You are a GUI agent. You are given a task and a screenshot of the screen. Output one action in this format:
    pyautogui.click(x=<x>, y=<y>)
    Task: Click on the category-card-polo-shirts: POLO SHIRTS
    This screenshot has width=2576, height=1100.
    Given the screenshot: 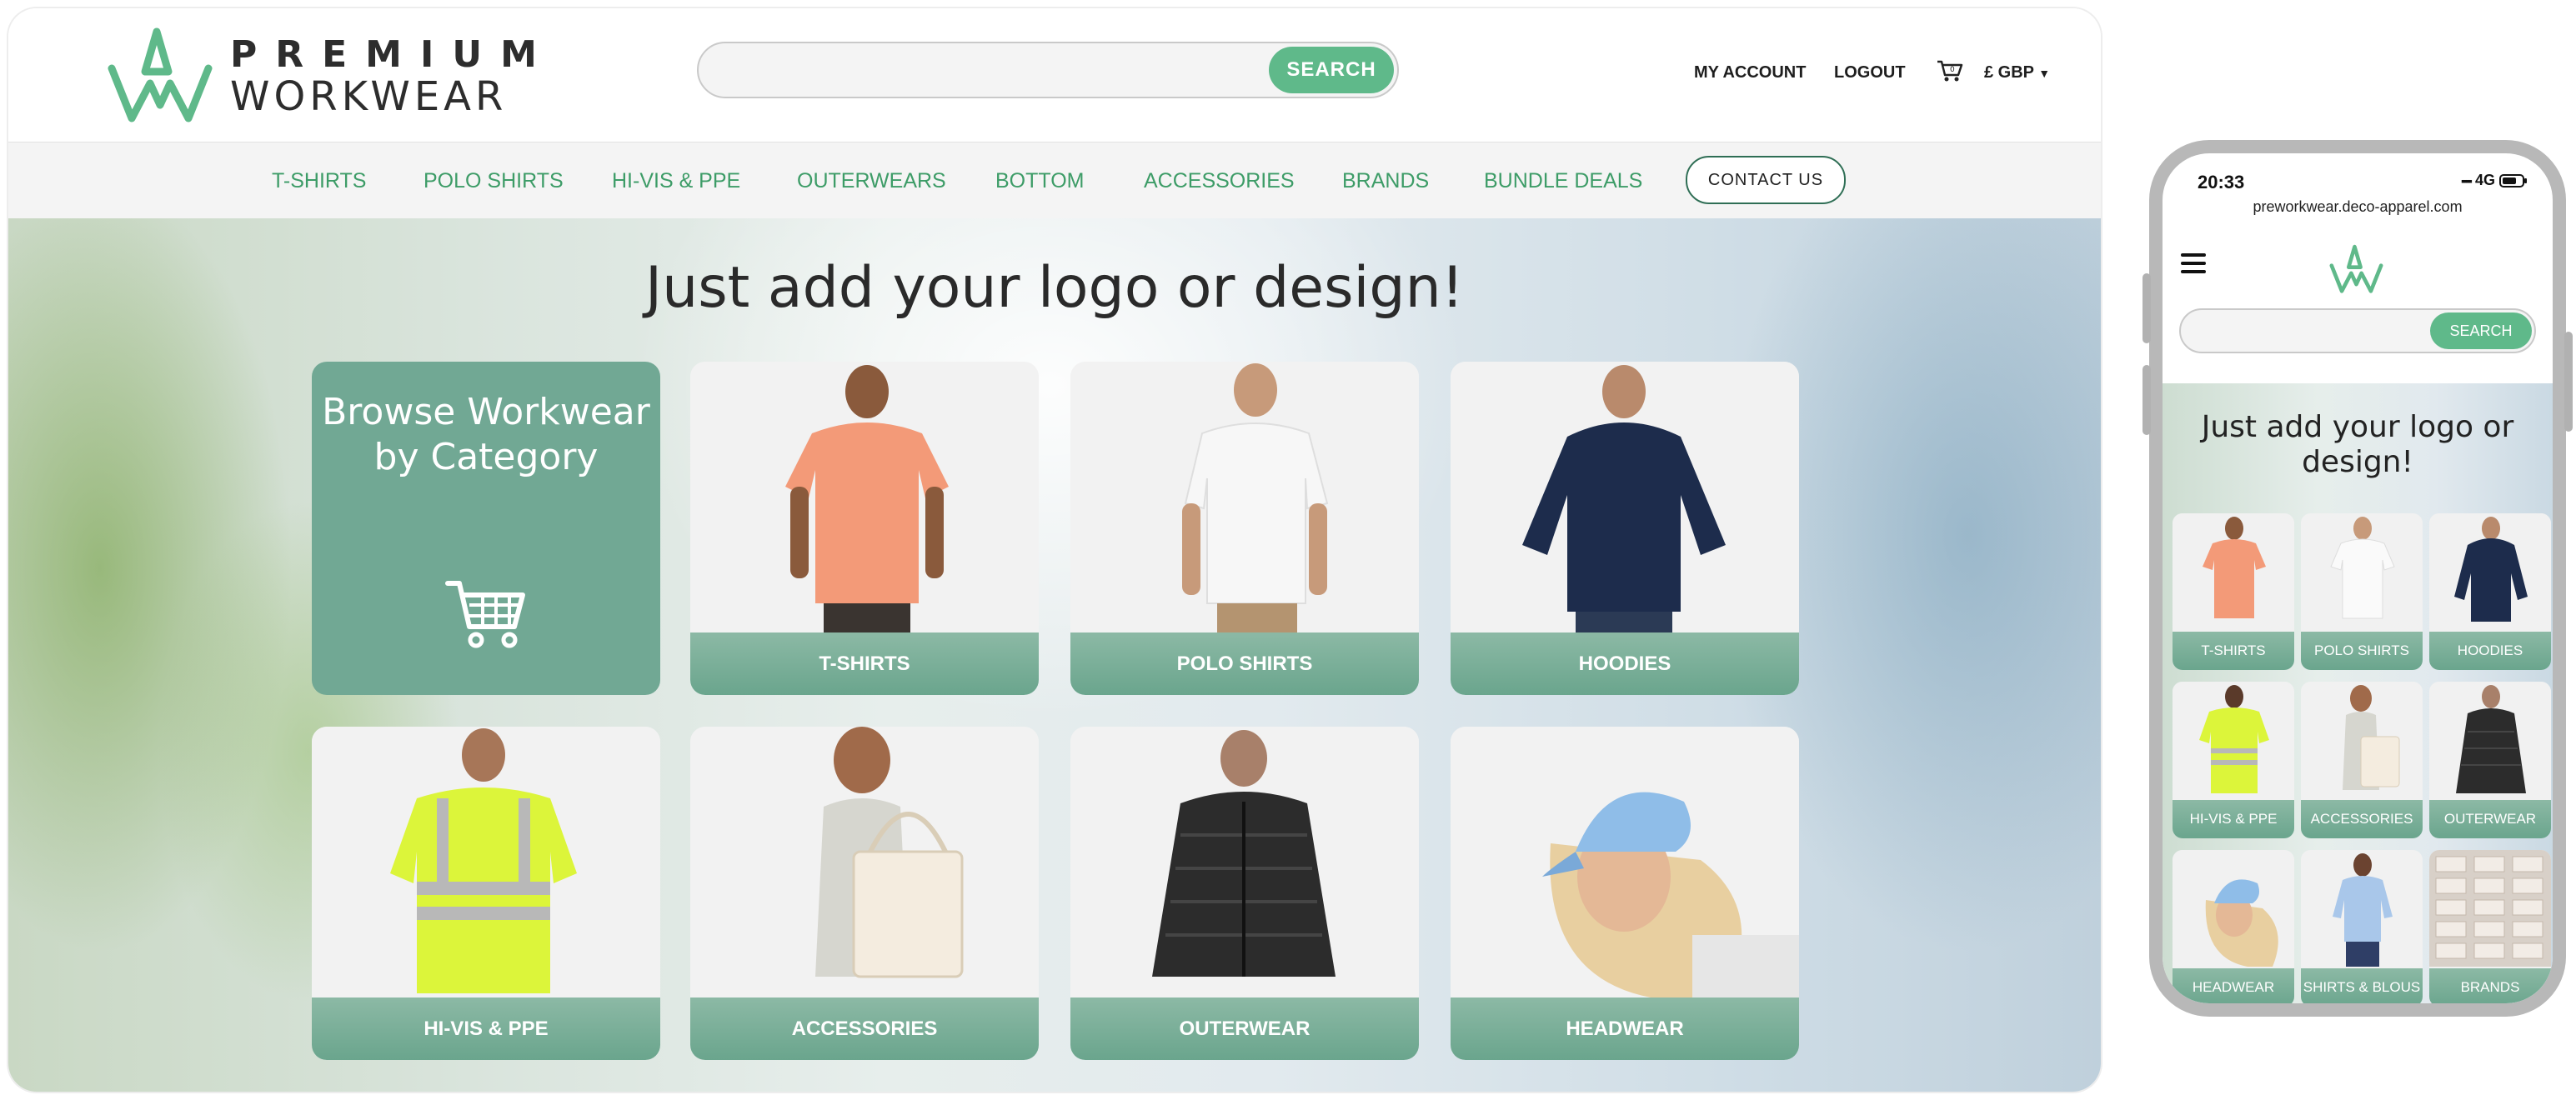 What is the action you would take?
    pyautogui.click(x=1244, y=528)
    